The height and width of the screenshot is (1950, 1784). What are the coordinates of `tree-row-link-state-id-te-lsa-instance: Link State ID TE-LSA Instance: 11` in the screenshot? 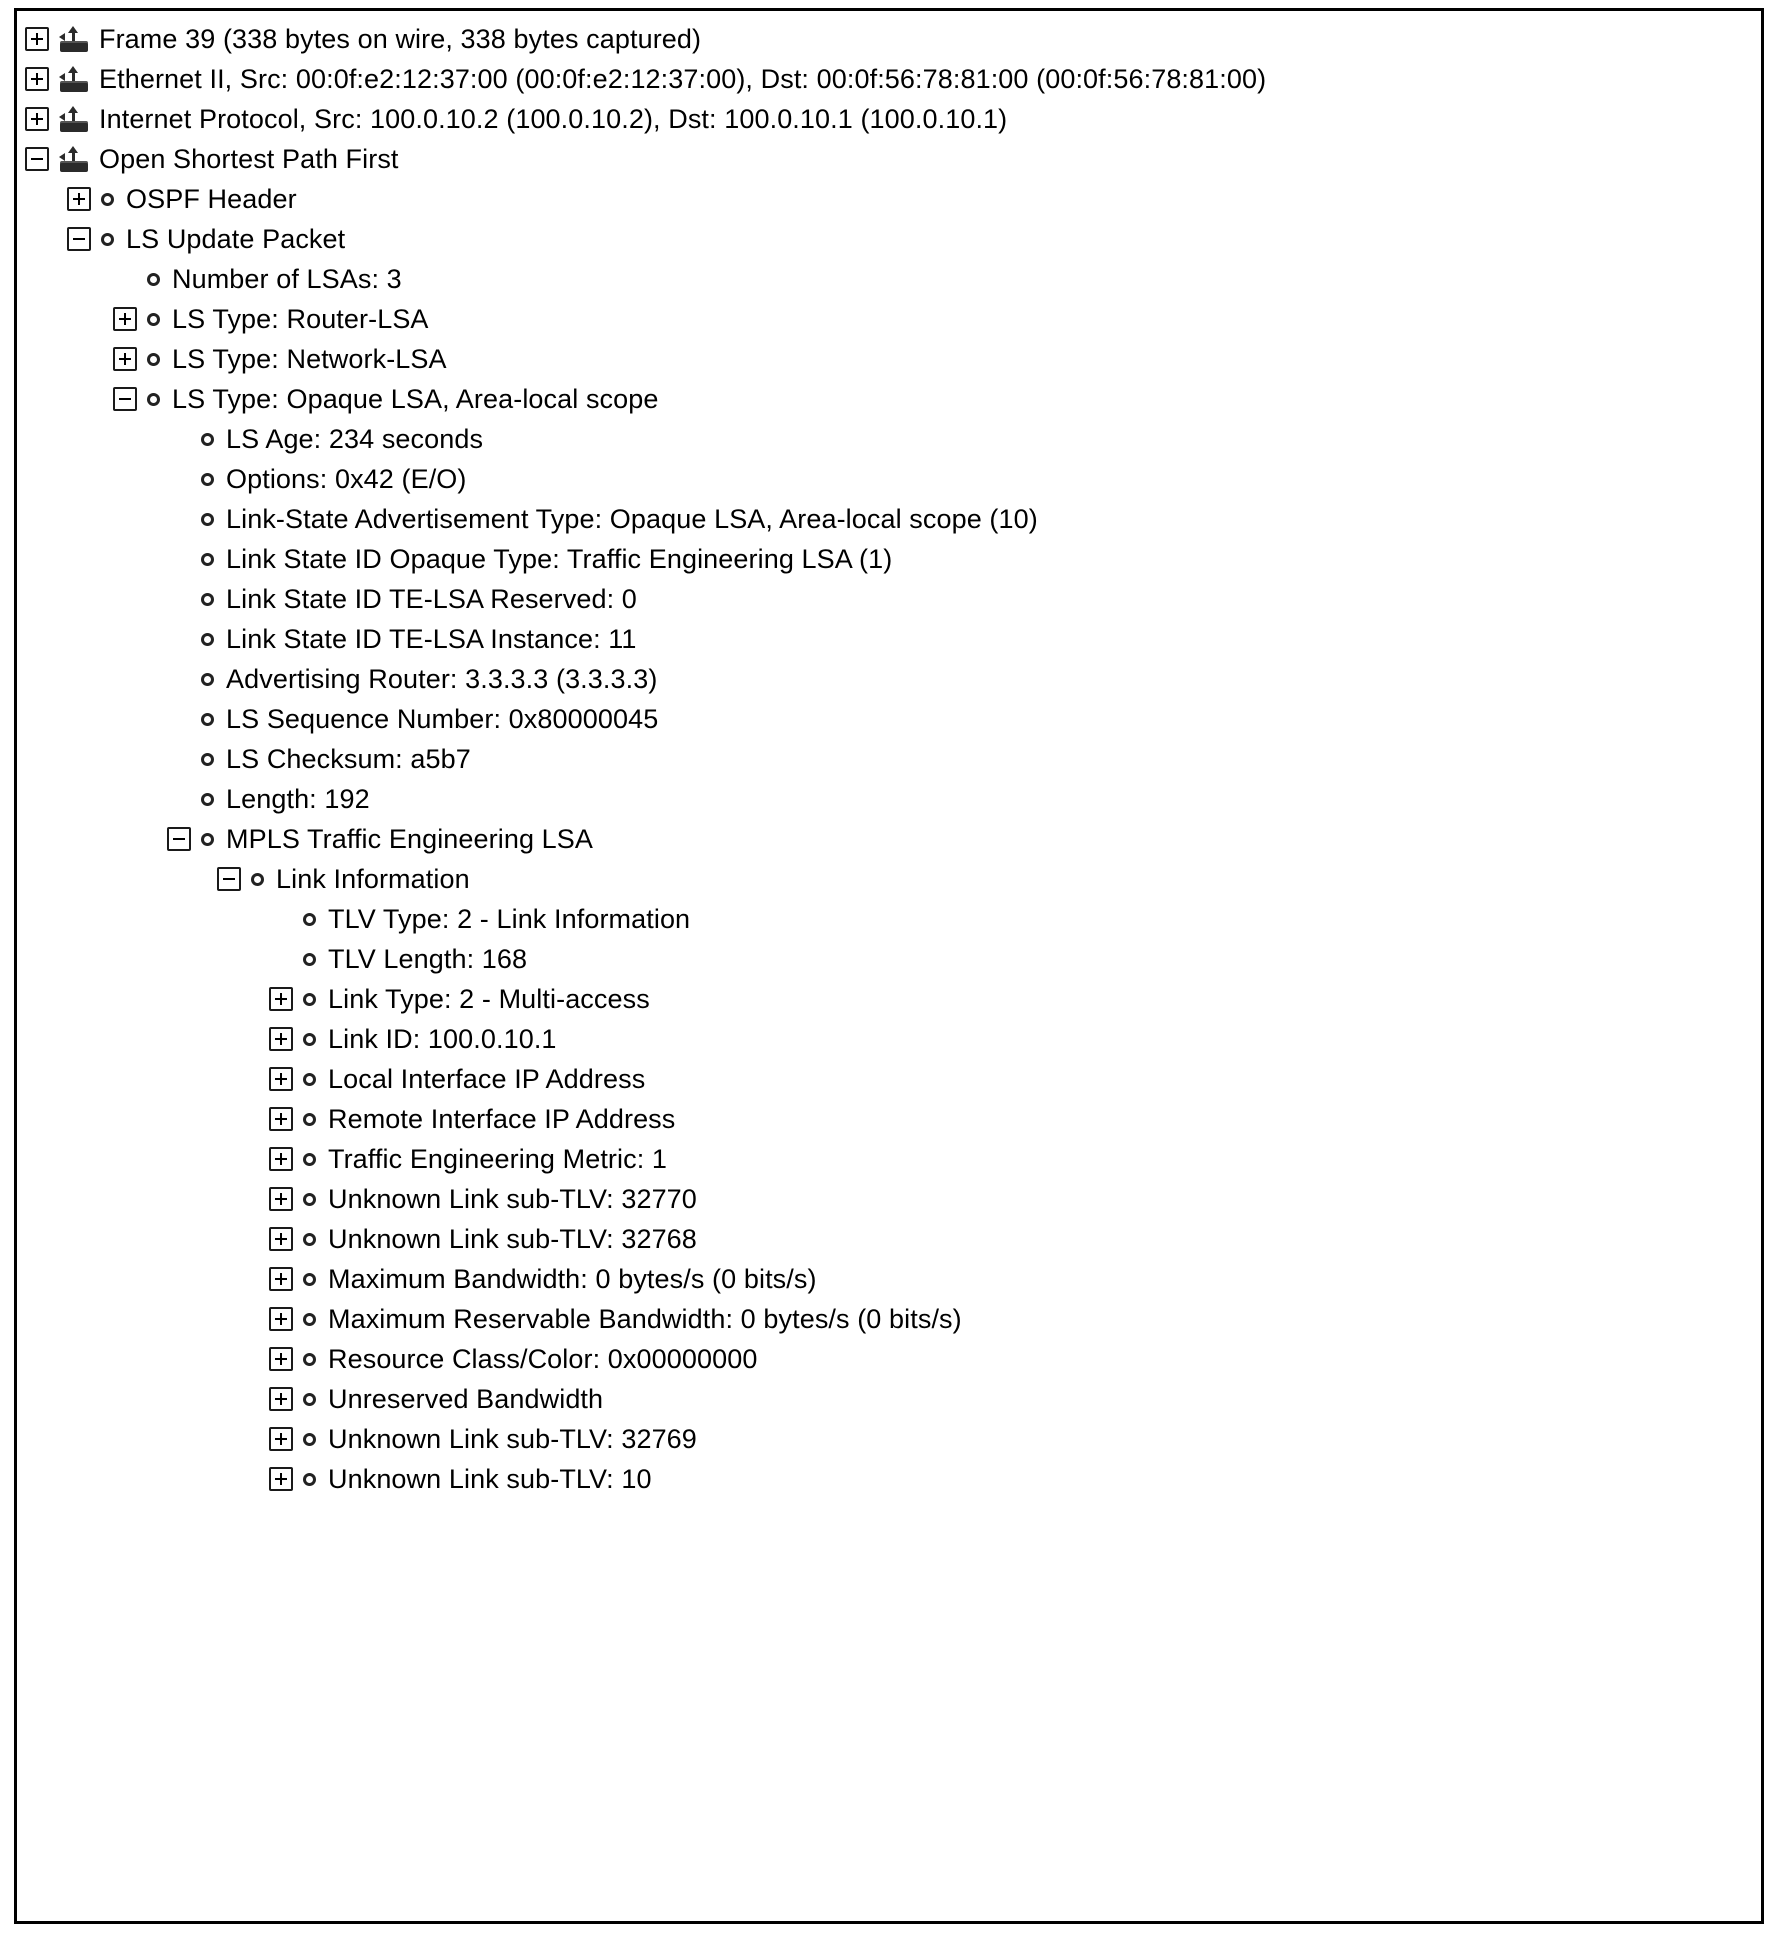 It's located at (889, 639).